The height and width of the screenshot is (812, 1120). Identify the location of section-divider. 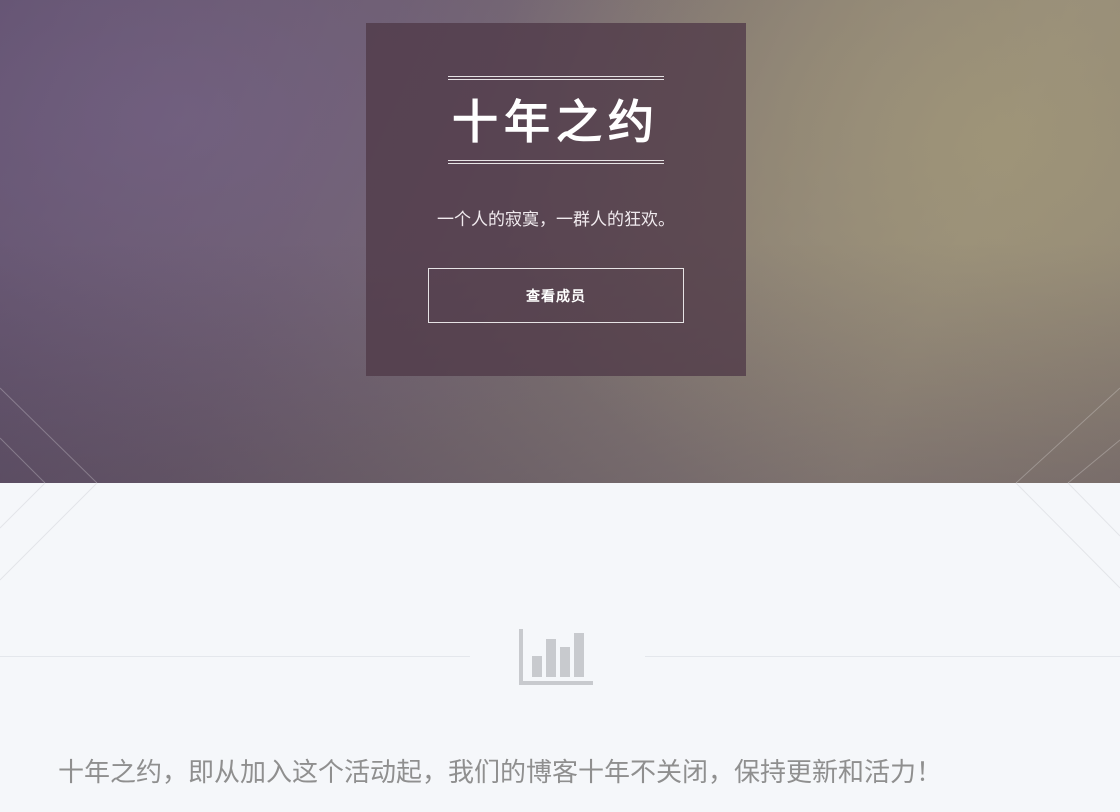
(560, 657).